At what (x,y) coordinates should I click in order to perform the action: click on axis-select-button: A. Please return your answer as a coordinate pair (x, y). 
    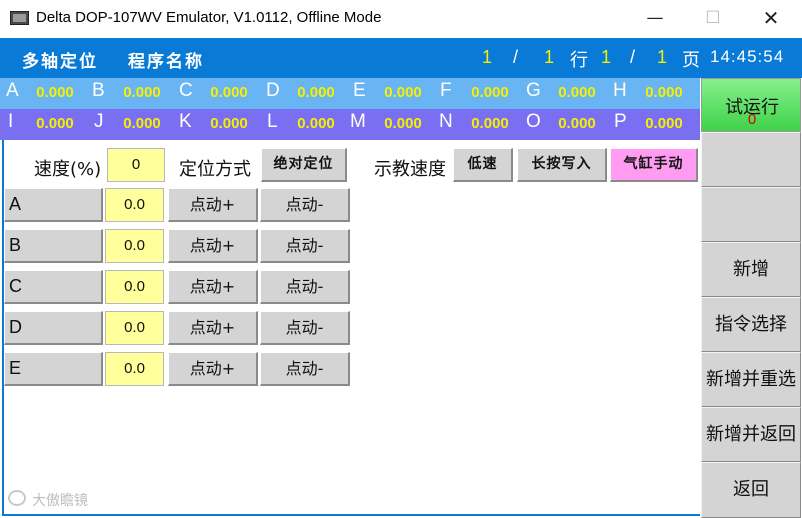
    Looking at the image, I should click on (53, 205).